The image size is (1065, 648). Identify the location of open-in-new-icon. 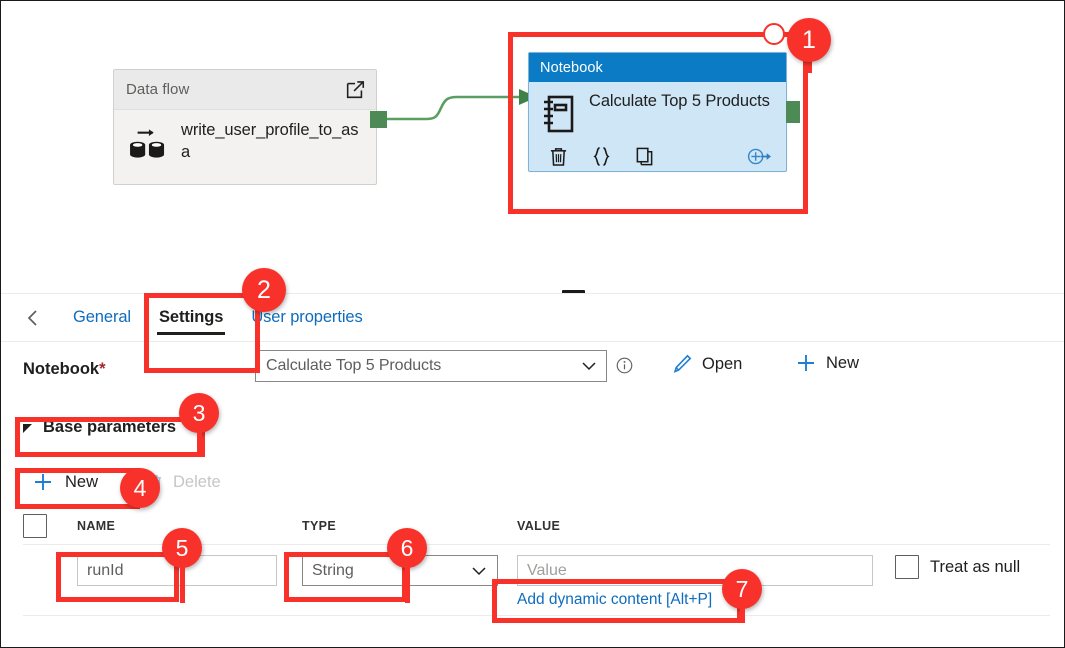
(355, 90).